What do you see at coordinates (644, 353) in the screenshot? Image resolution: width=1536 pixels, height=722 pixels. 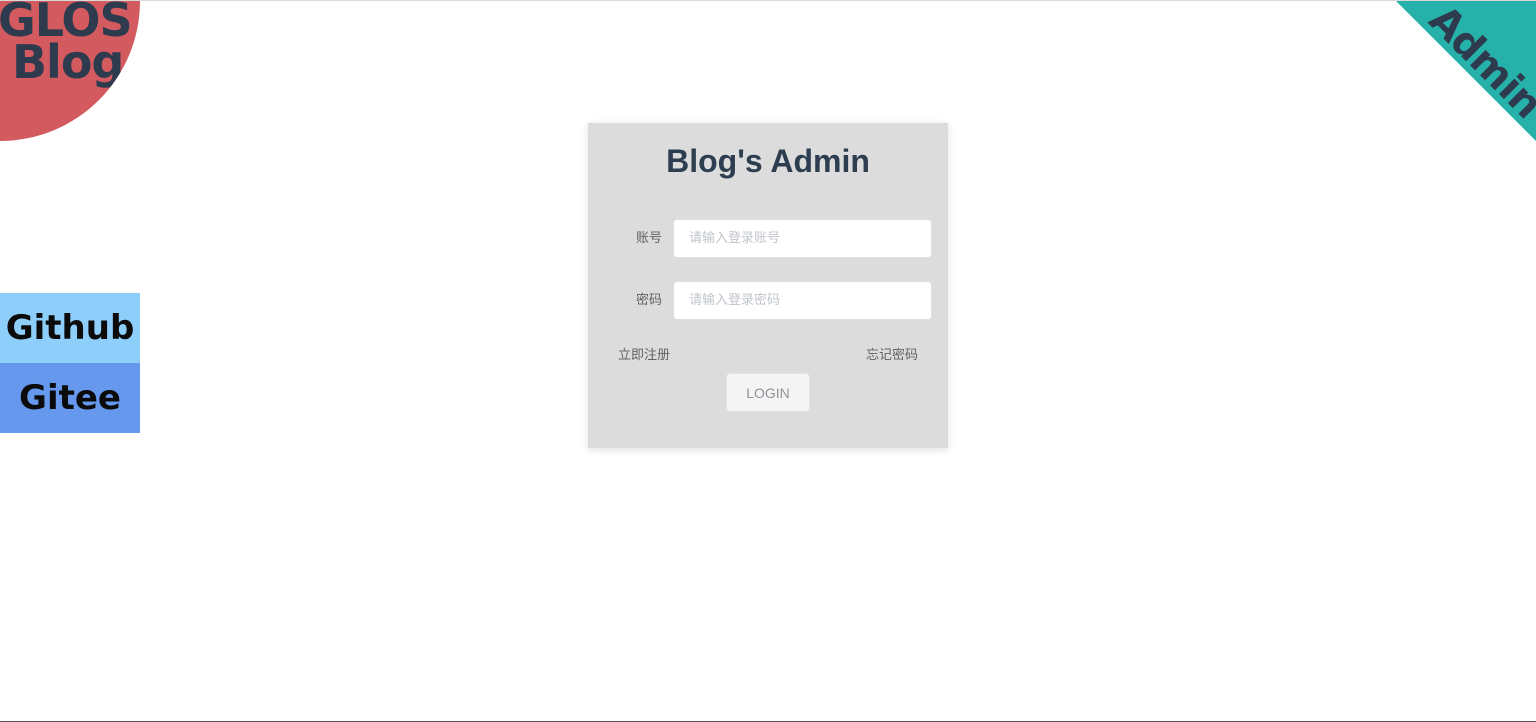 I see `register-link: 立即注册` at bounding box center [644, 353].